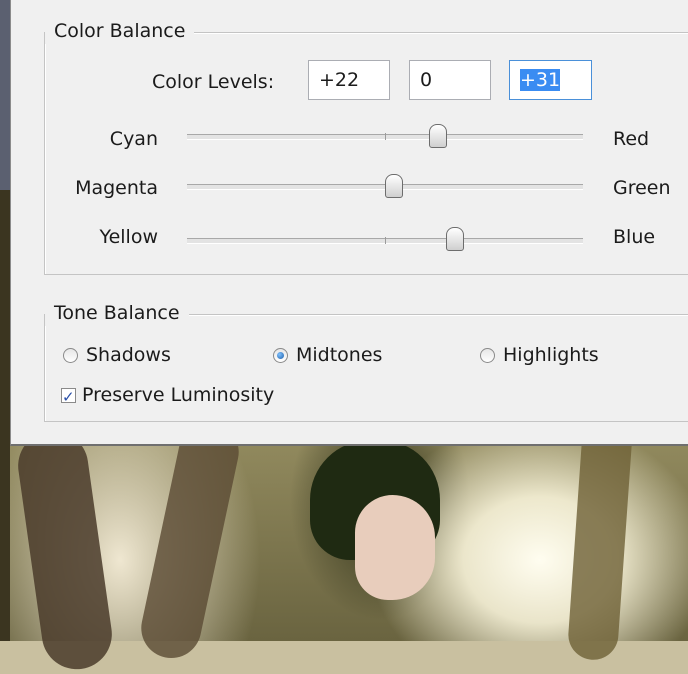  I want to click on color-levels-label: Color Levels:, so click(213, 82).